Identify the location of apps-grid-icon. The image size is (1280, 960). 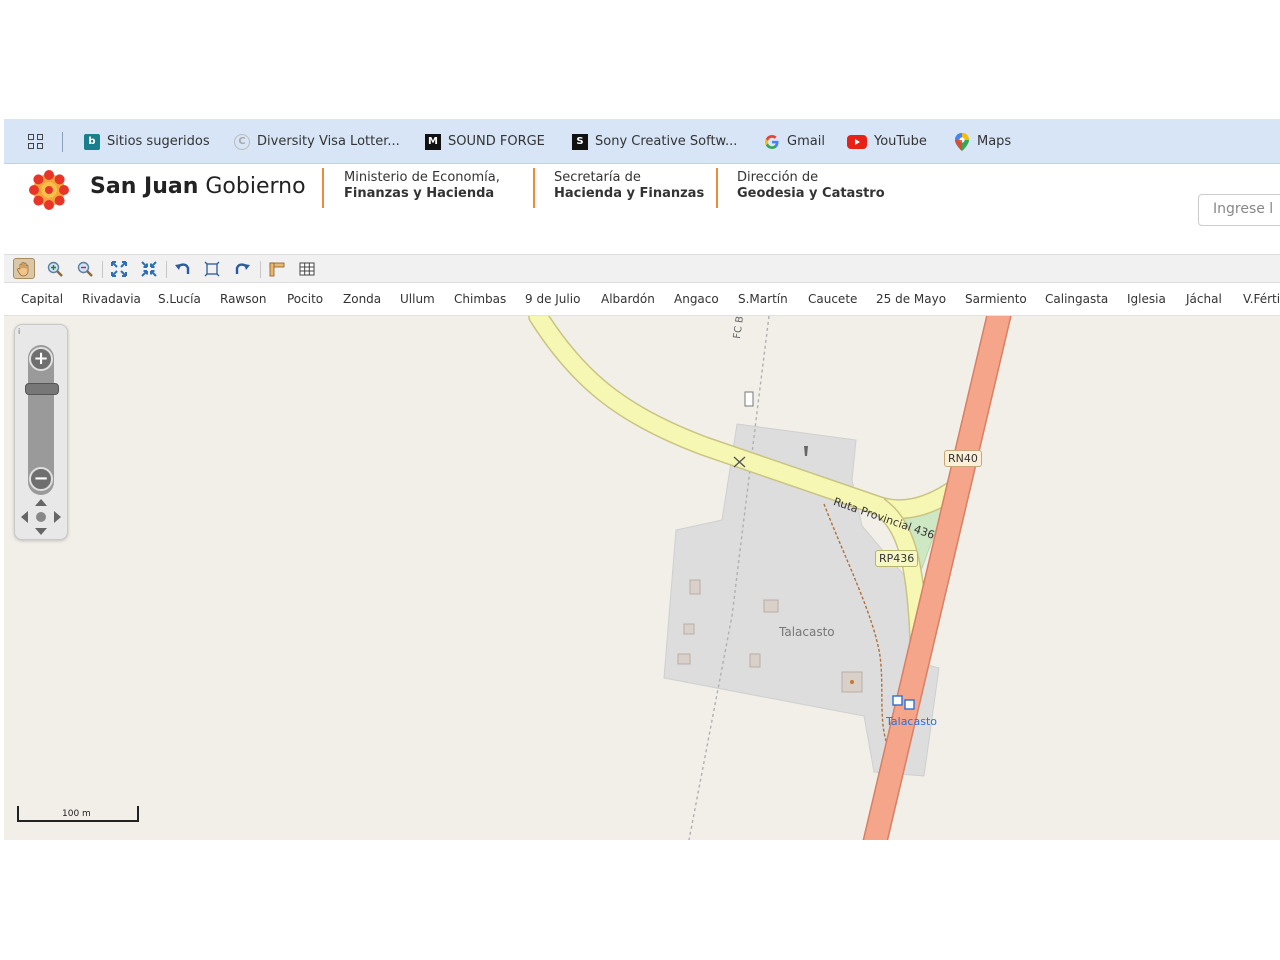
(36, 142).